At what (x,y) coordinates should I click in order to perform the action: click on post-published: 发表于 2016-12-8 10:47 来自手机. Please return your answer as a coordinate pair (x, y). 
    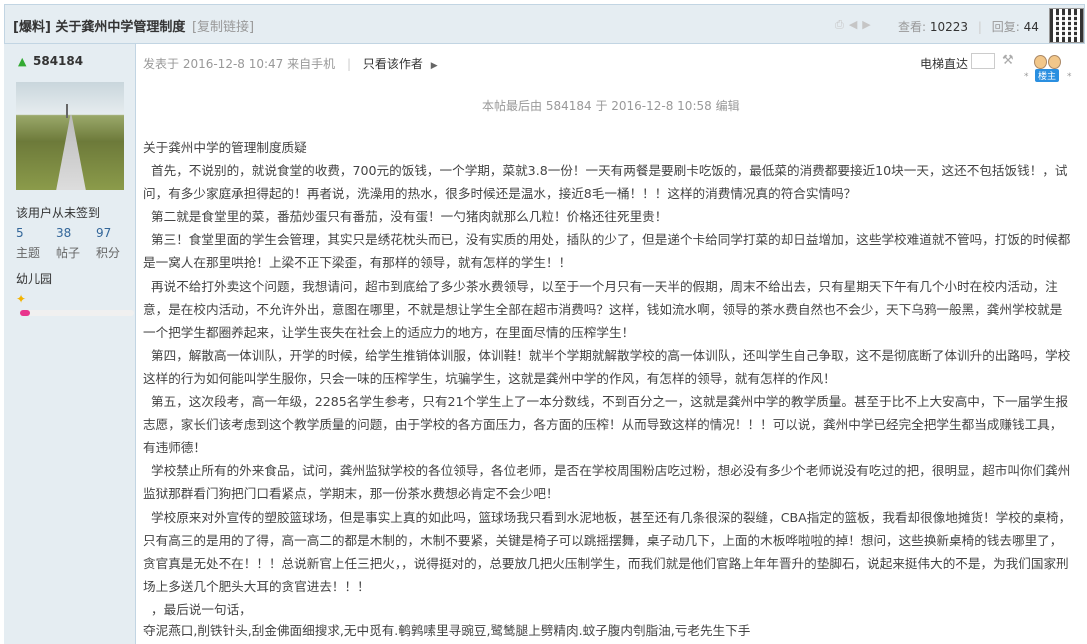
    Looking at the image, I should click on (239, 64).